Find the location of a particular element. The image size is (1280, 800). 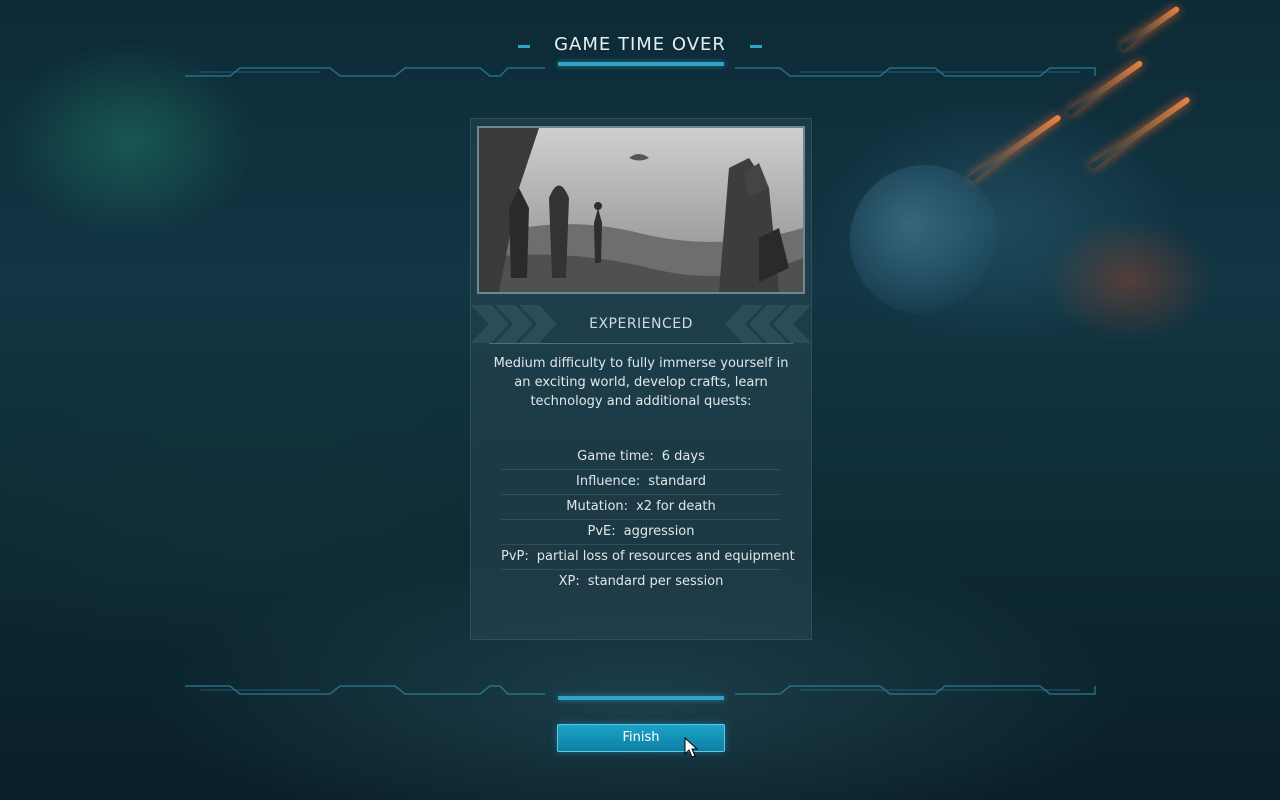

stat-row-pve: PvE: aggression is located at coordinates (641, 532).